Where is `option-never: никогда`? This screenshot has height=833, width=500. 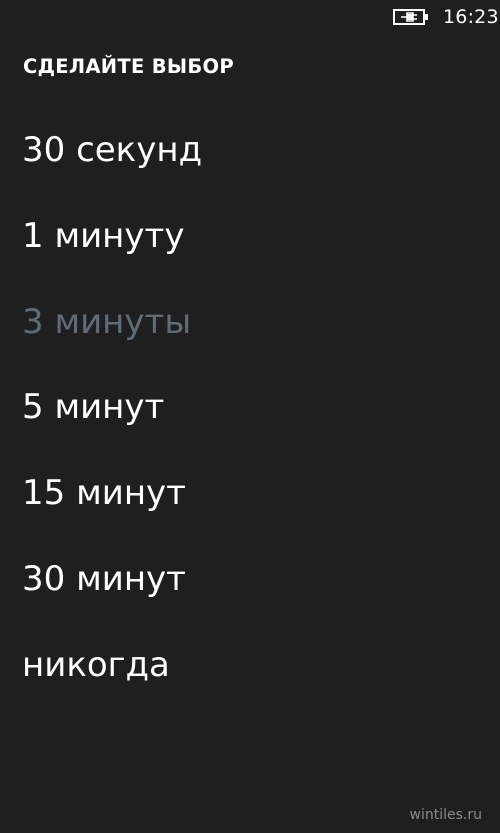 option-never: никогда is located at coordinates (250, 684).